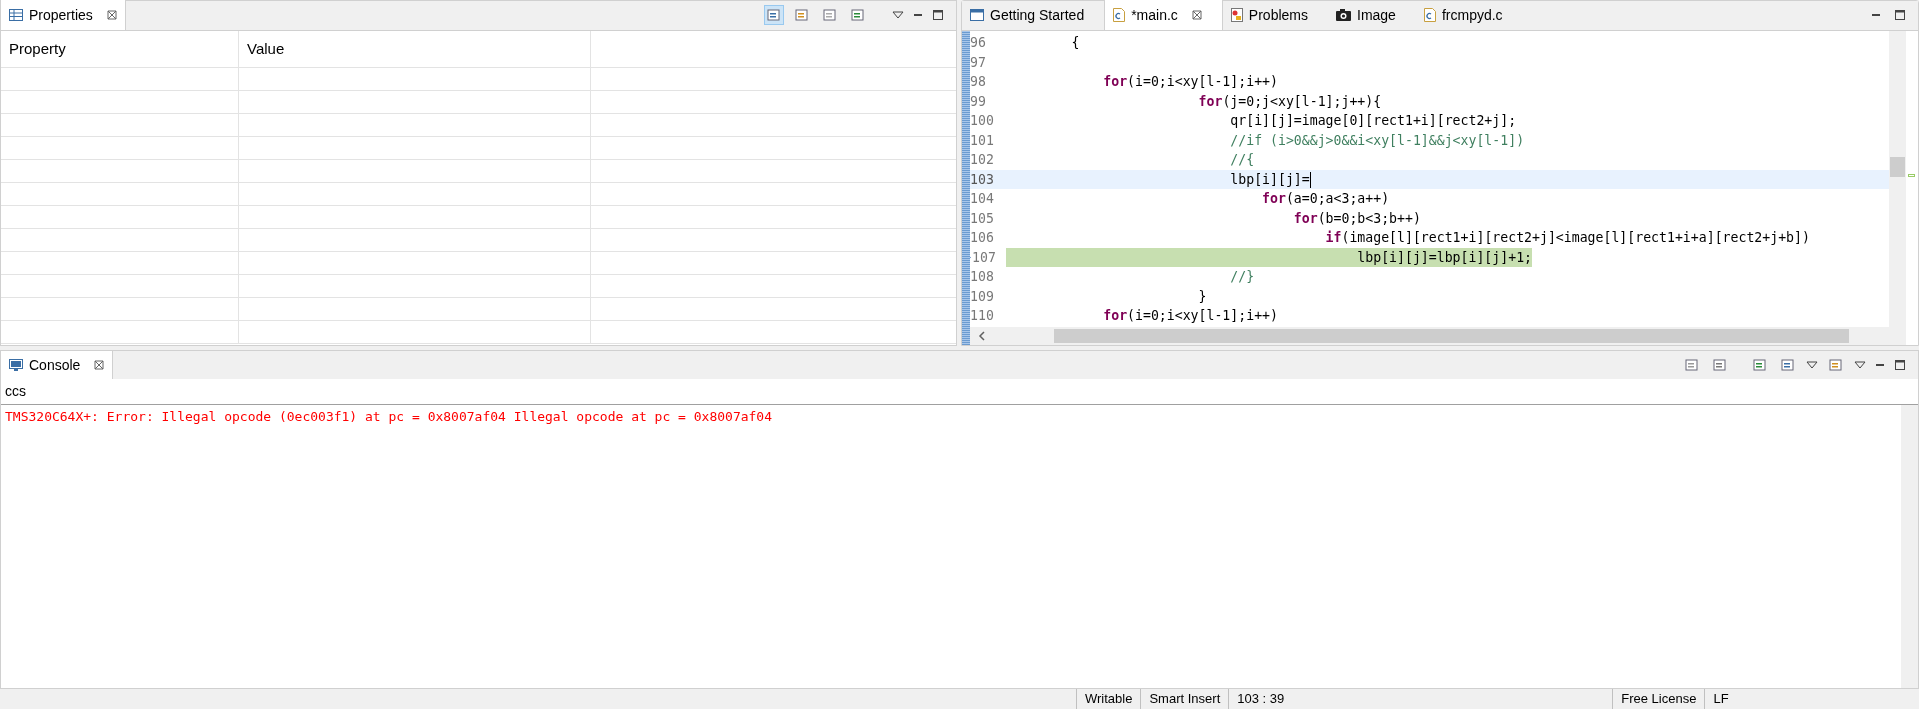 The image size is (1919, 709). I want to click on window-icon, so click(977, 15).